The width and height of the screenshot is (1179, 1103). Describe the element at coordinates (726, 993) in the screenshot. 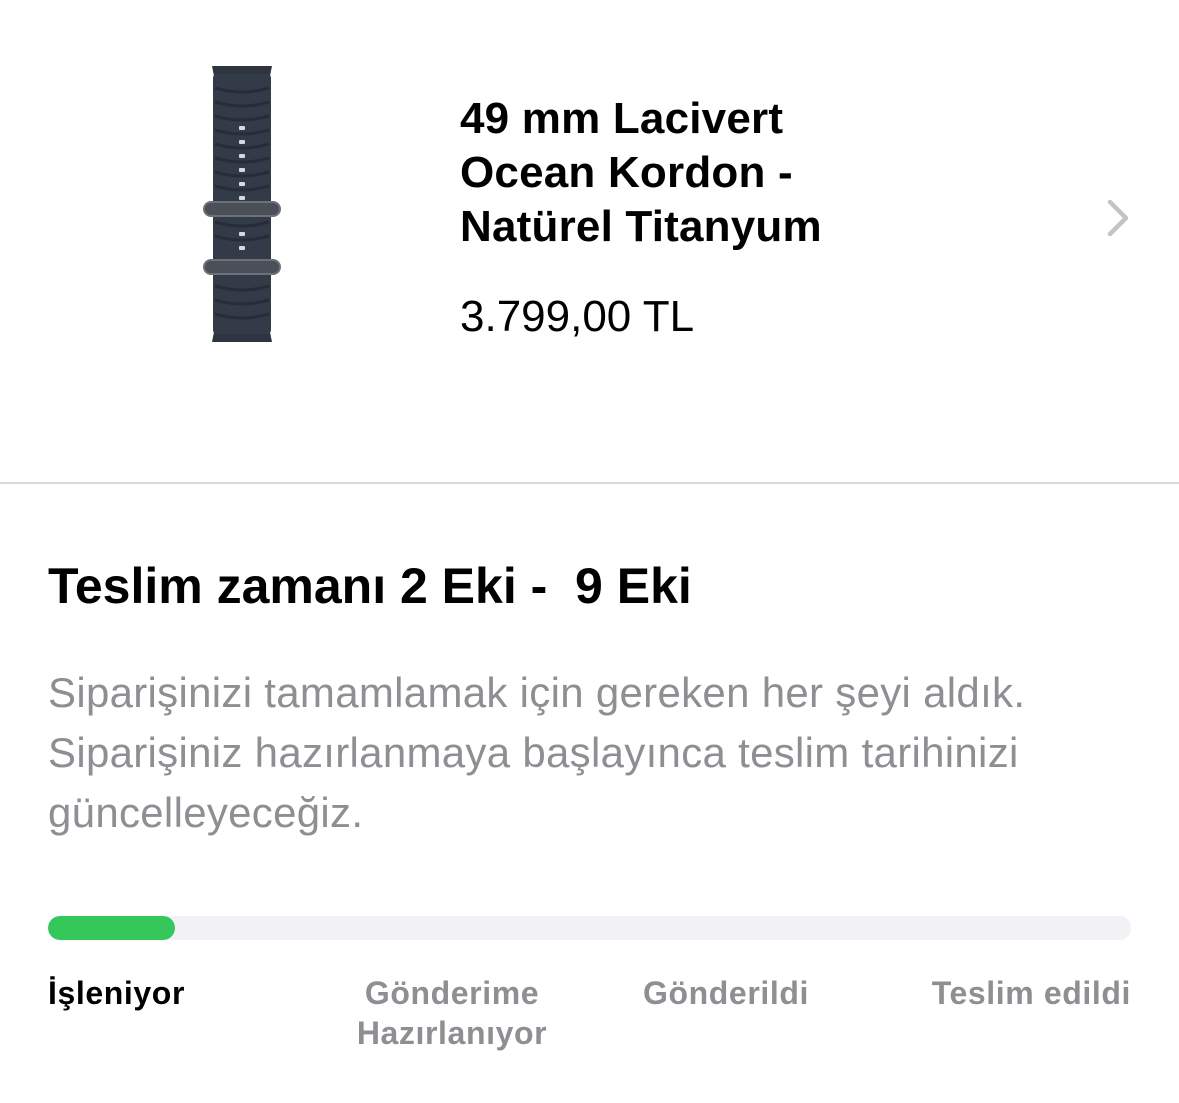

I see `step-shipped: Gönderildi` at that location.